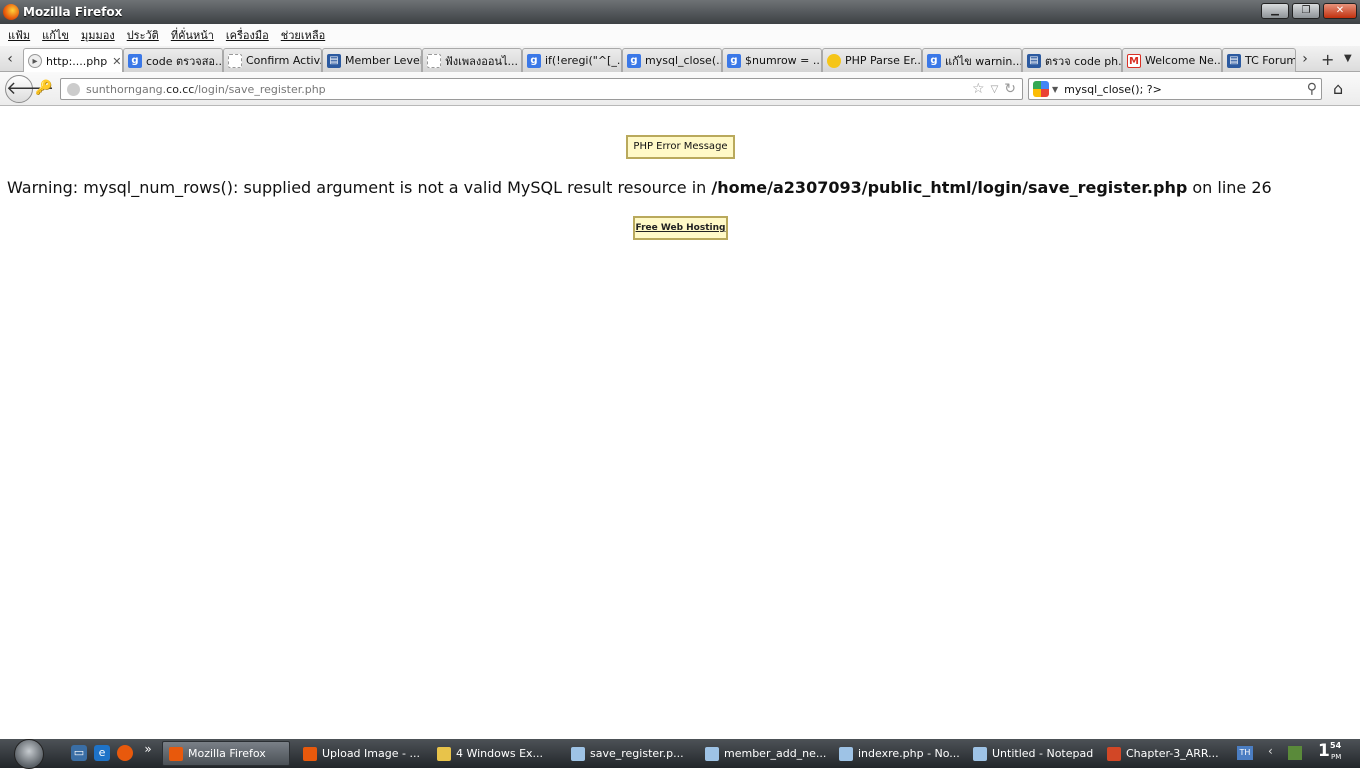 This screenshot has width=1360, height=769. Describe the element at coordinates (125, 753) in the screenshot. I see `firefox-quicklaunch-icon` at that location.